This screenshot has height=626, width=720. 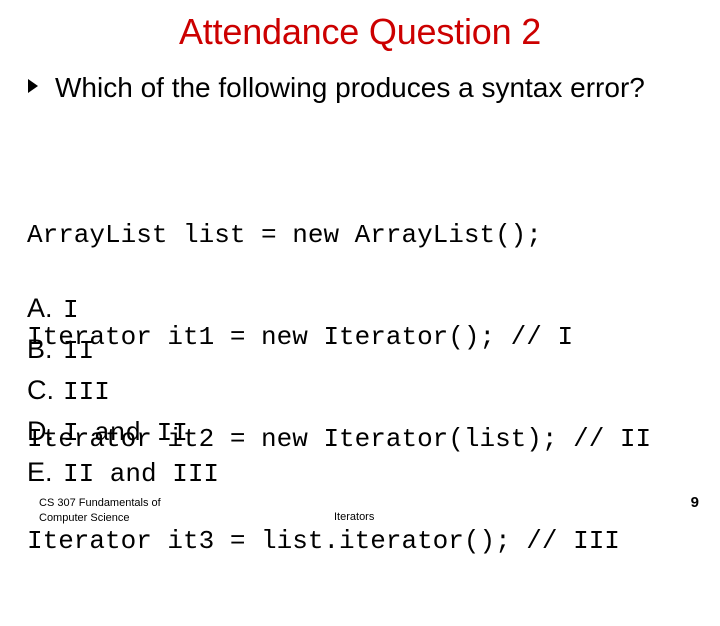 What do you see at coordinates (354, 517) in the screenshot?
I see `footer-topic: Iterators` at bounding box center [354, 517].